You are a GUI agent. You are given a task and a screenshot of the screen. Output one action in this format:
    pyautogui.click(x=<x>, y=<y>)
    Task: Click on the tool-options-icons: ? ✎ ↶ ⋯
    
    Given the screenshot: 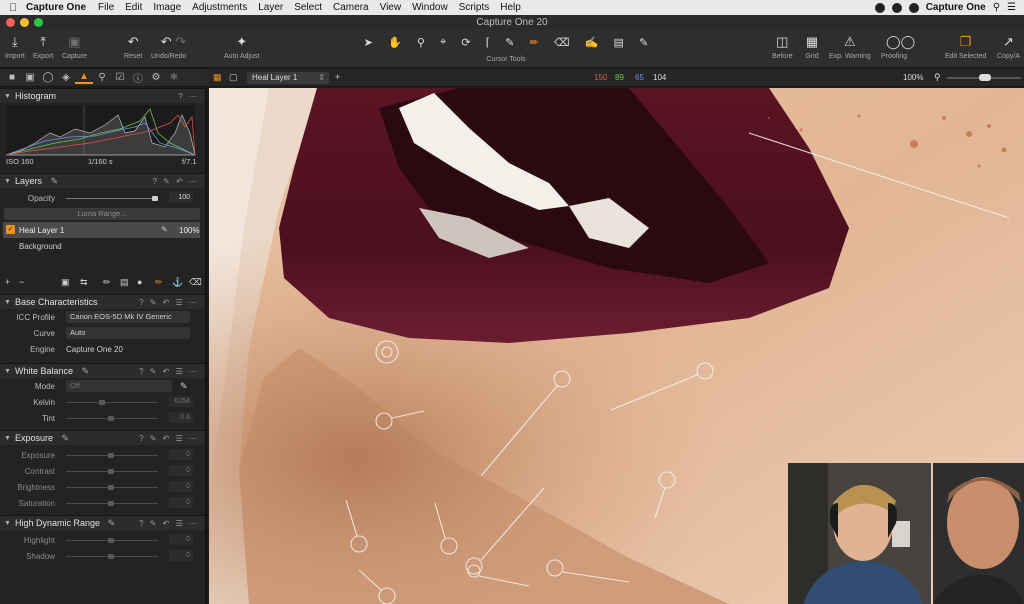 What is the action you would take?
    pyautogui.click(x=175, y=181)
    